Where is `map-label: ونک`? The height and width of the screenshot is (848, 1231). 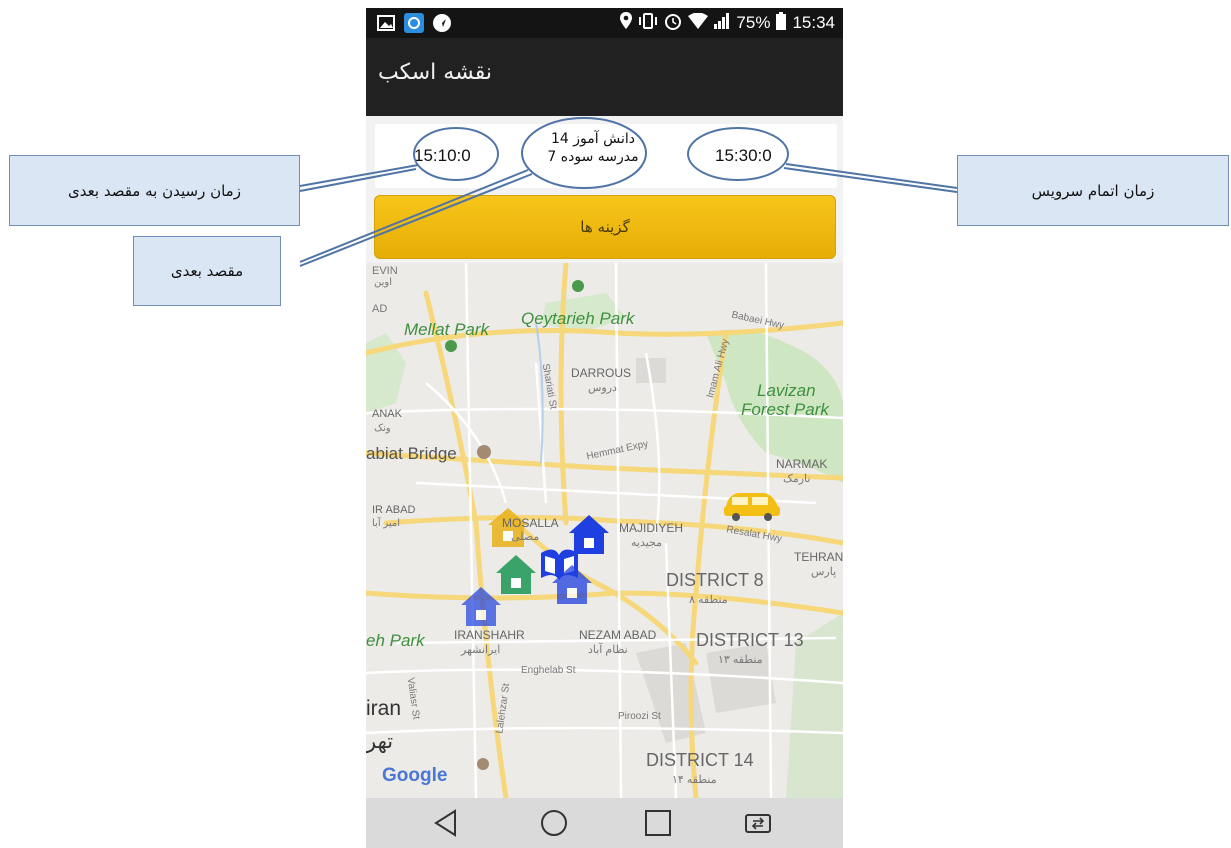
map-label: ونک is located at coordinates (382, 428).